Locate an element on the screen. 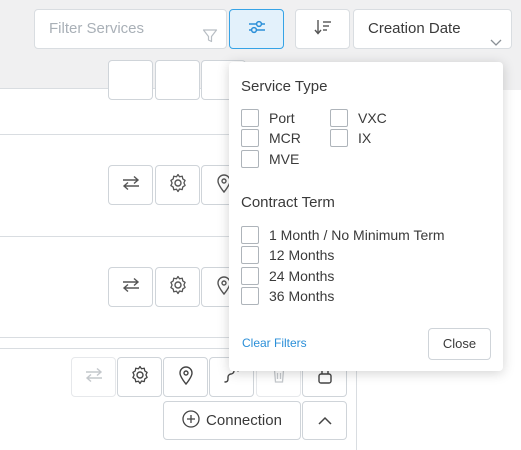  sort-descending-icon is located at coordinates (322, 29).